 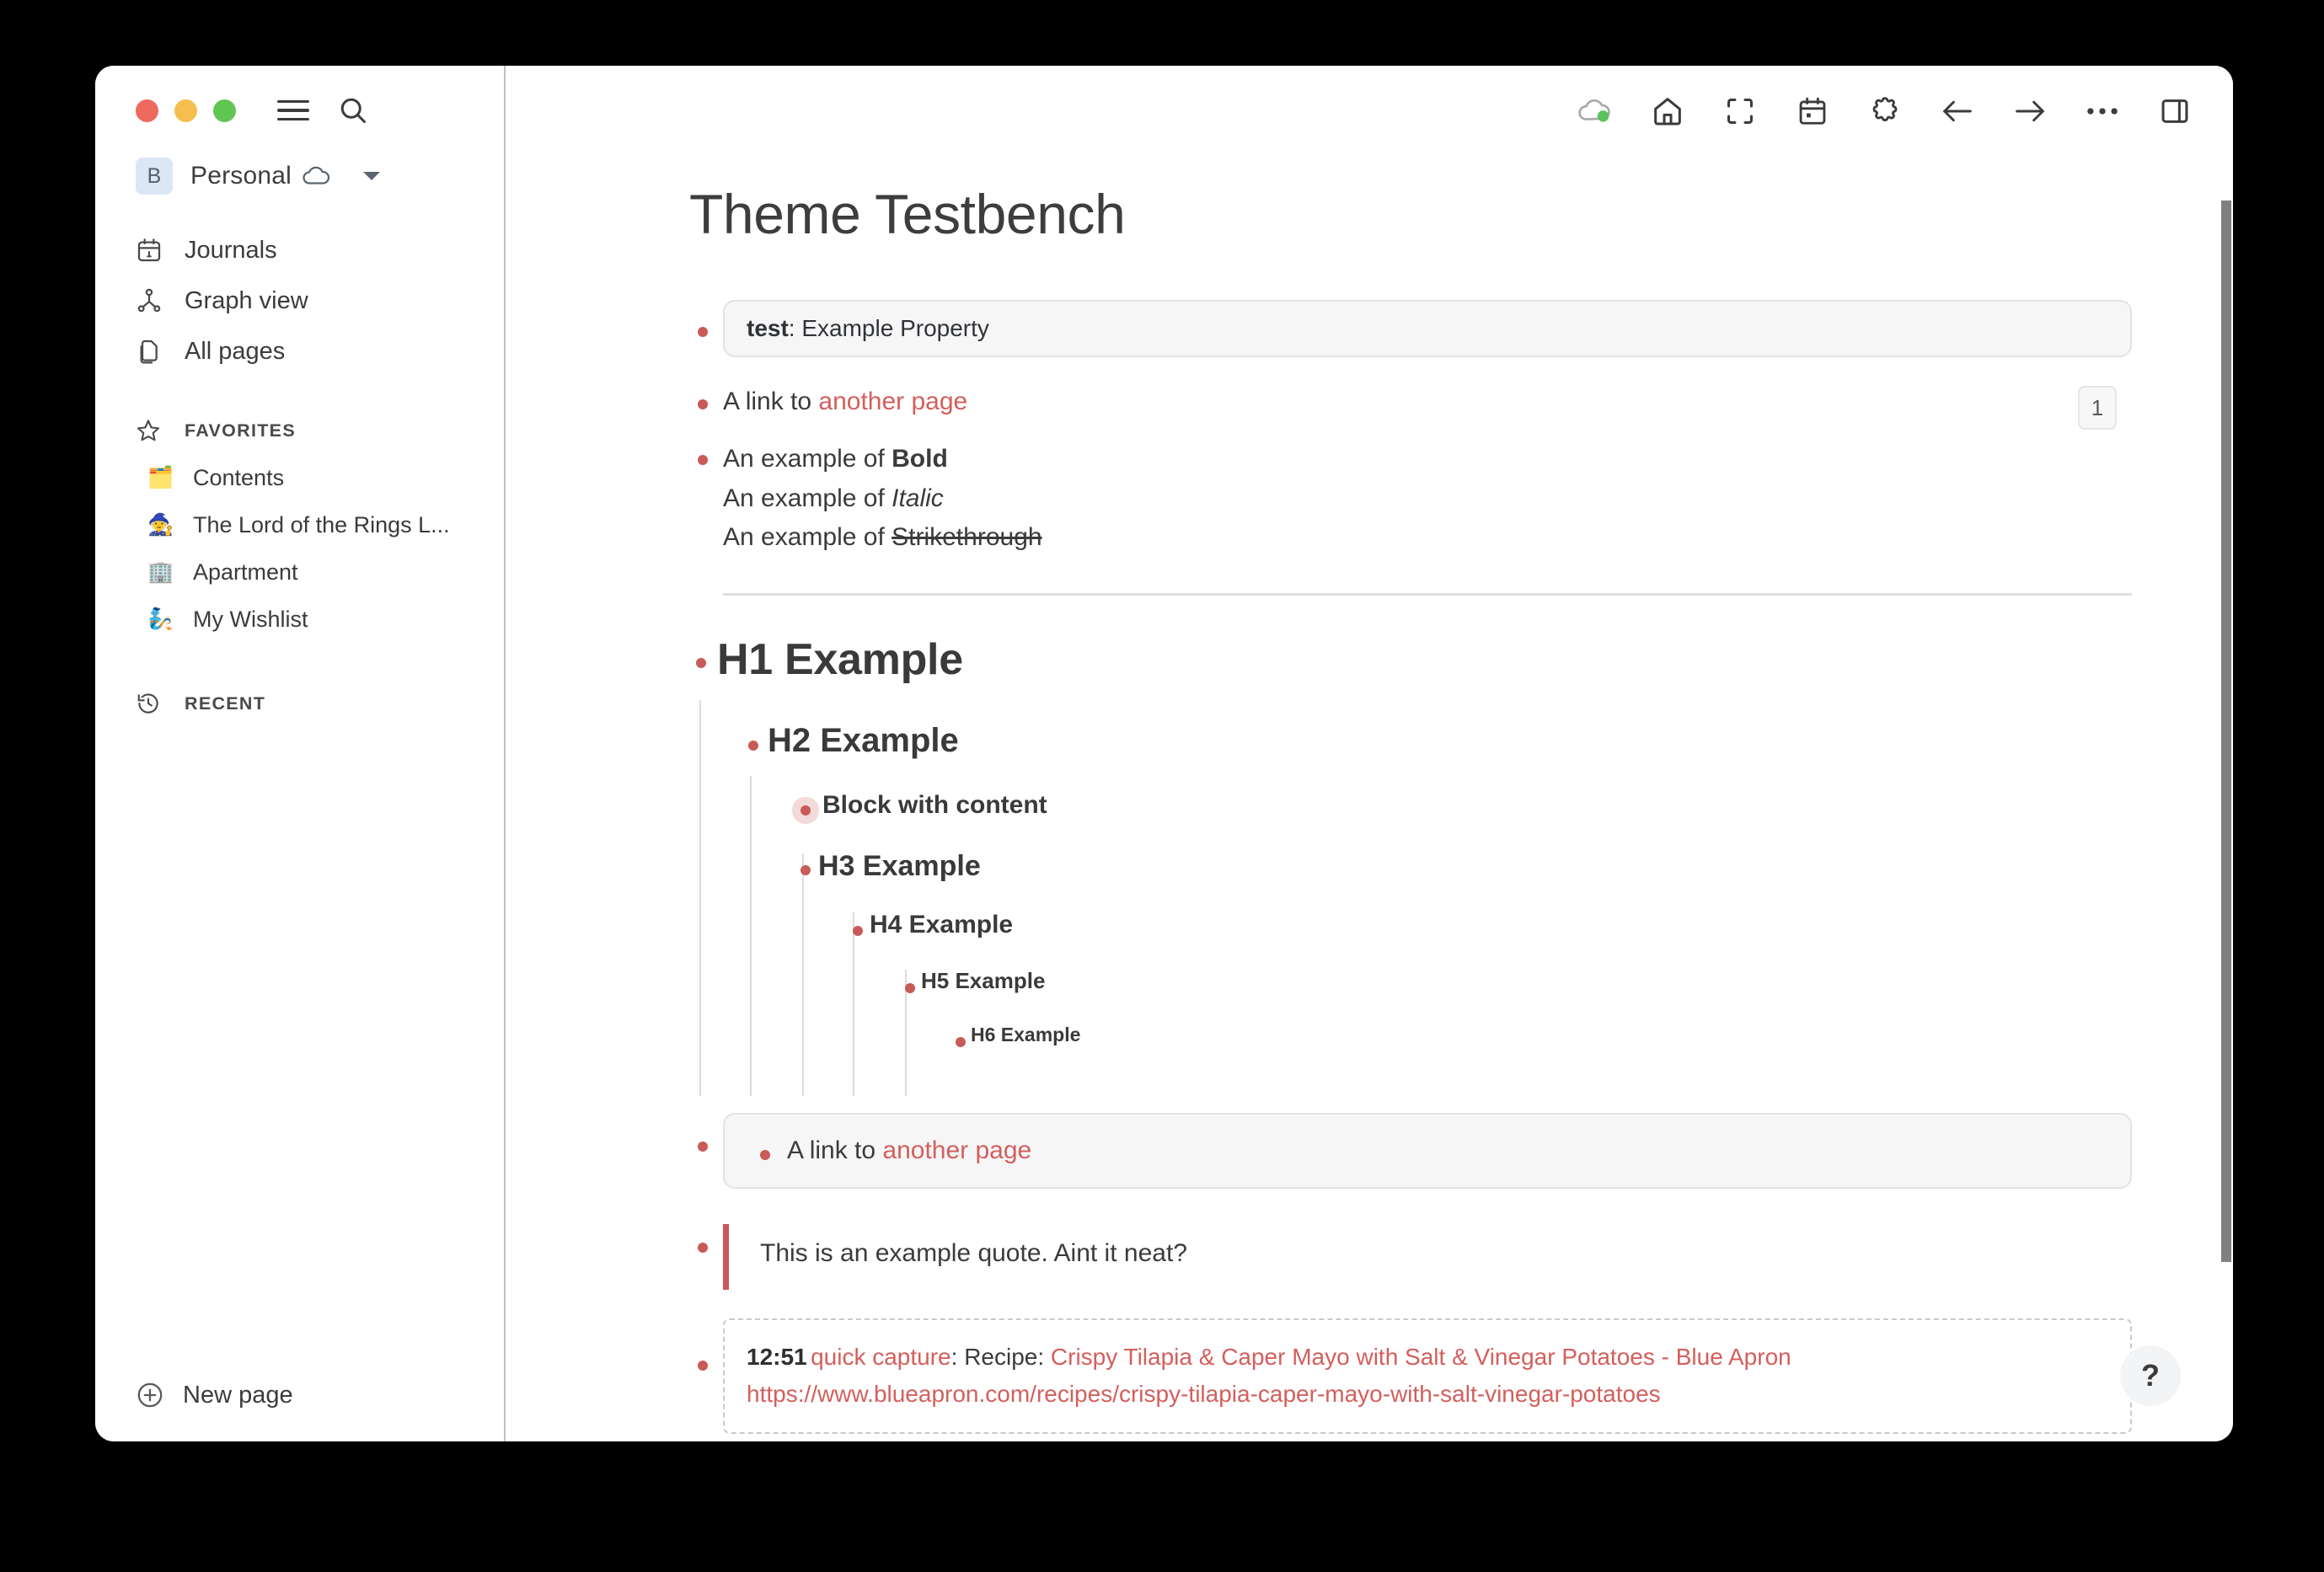 What do you see at coordinates (1462, 820) in the screenshot?
I see `block-with-content: Block with content` at bounding box center [1462, 820].